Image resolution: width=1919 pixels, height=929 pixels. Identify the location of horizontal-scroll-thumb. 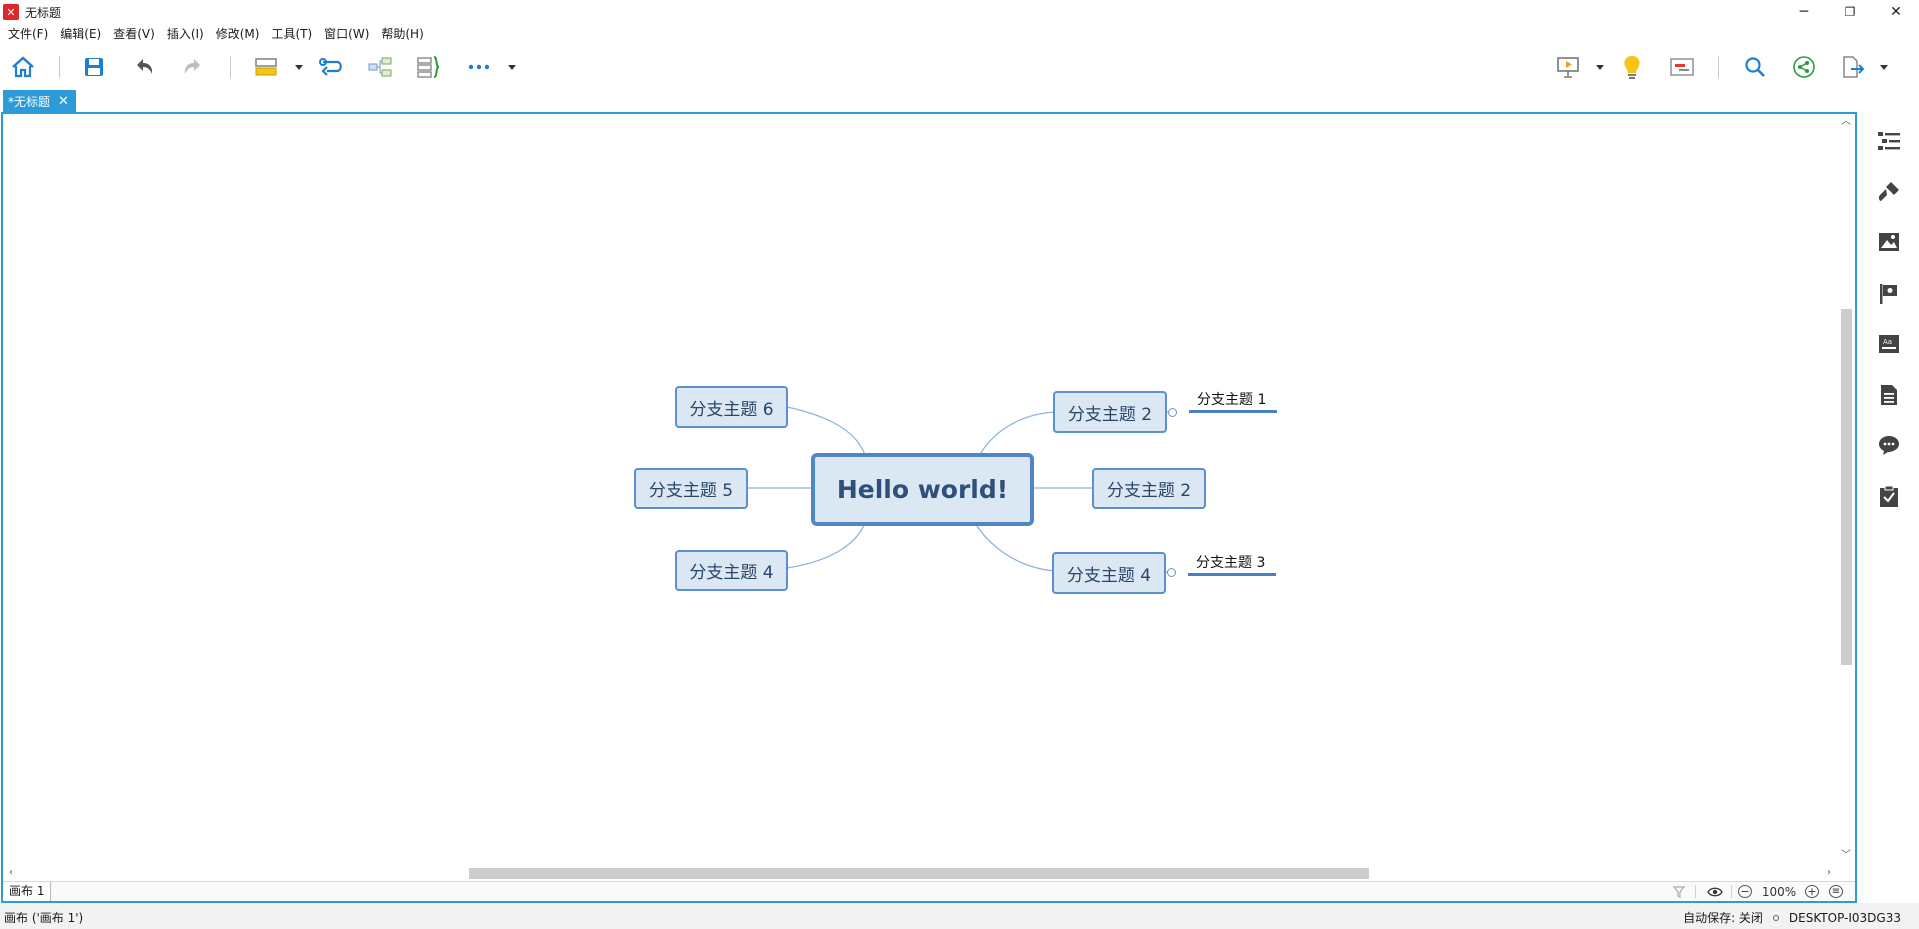
(919, 873).